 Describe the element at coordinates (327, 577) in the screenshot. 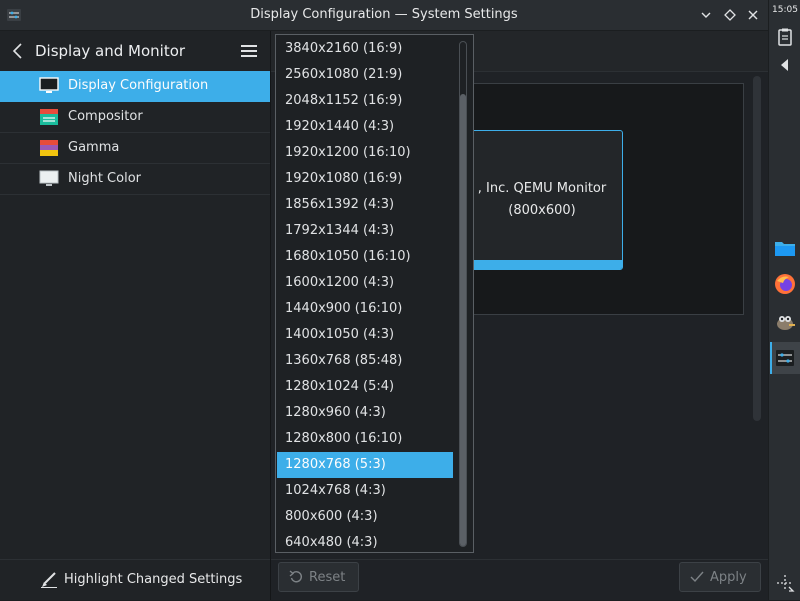

I see `reset-label: Reset` at that location.